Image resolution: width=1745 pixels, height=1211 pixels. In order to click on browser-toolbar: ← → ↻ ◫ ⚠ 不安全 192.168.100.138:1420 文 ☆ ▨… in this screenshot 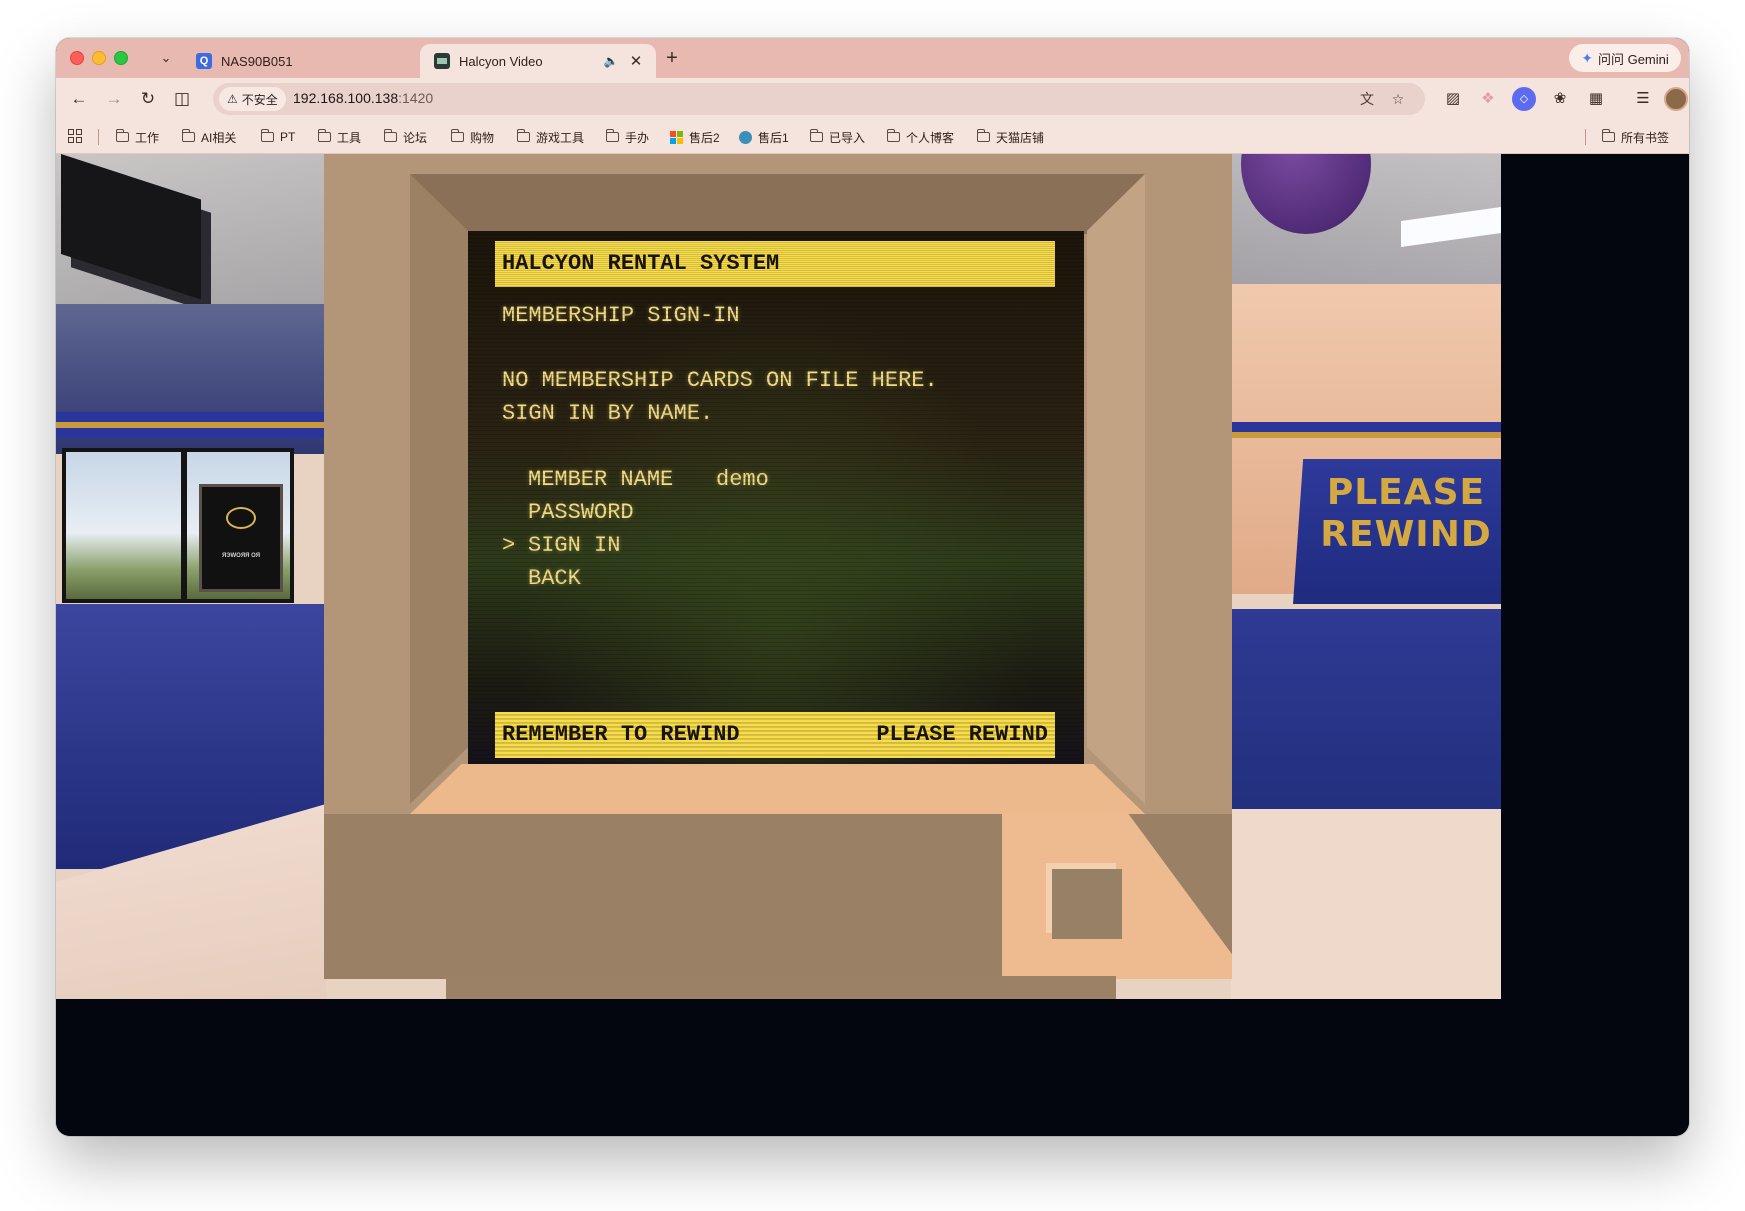, I will do `click(872, 99)`.